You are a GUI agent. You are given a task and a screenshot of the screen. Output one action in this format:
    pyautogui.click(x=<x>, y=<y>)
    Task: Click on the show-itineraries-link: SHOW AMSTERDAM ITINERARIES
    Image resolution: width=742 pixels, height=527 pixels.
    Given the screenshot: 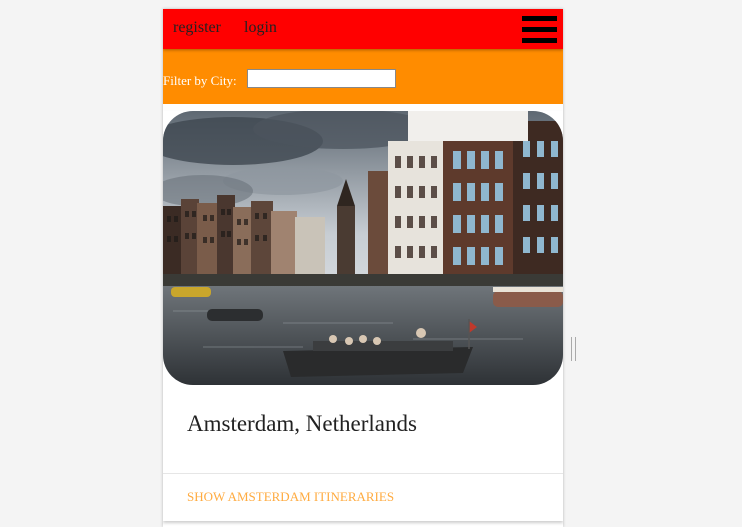 What is the action you would take?
    pyautogui.click(x=290, y=497)
    